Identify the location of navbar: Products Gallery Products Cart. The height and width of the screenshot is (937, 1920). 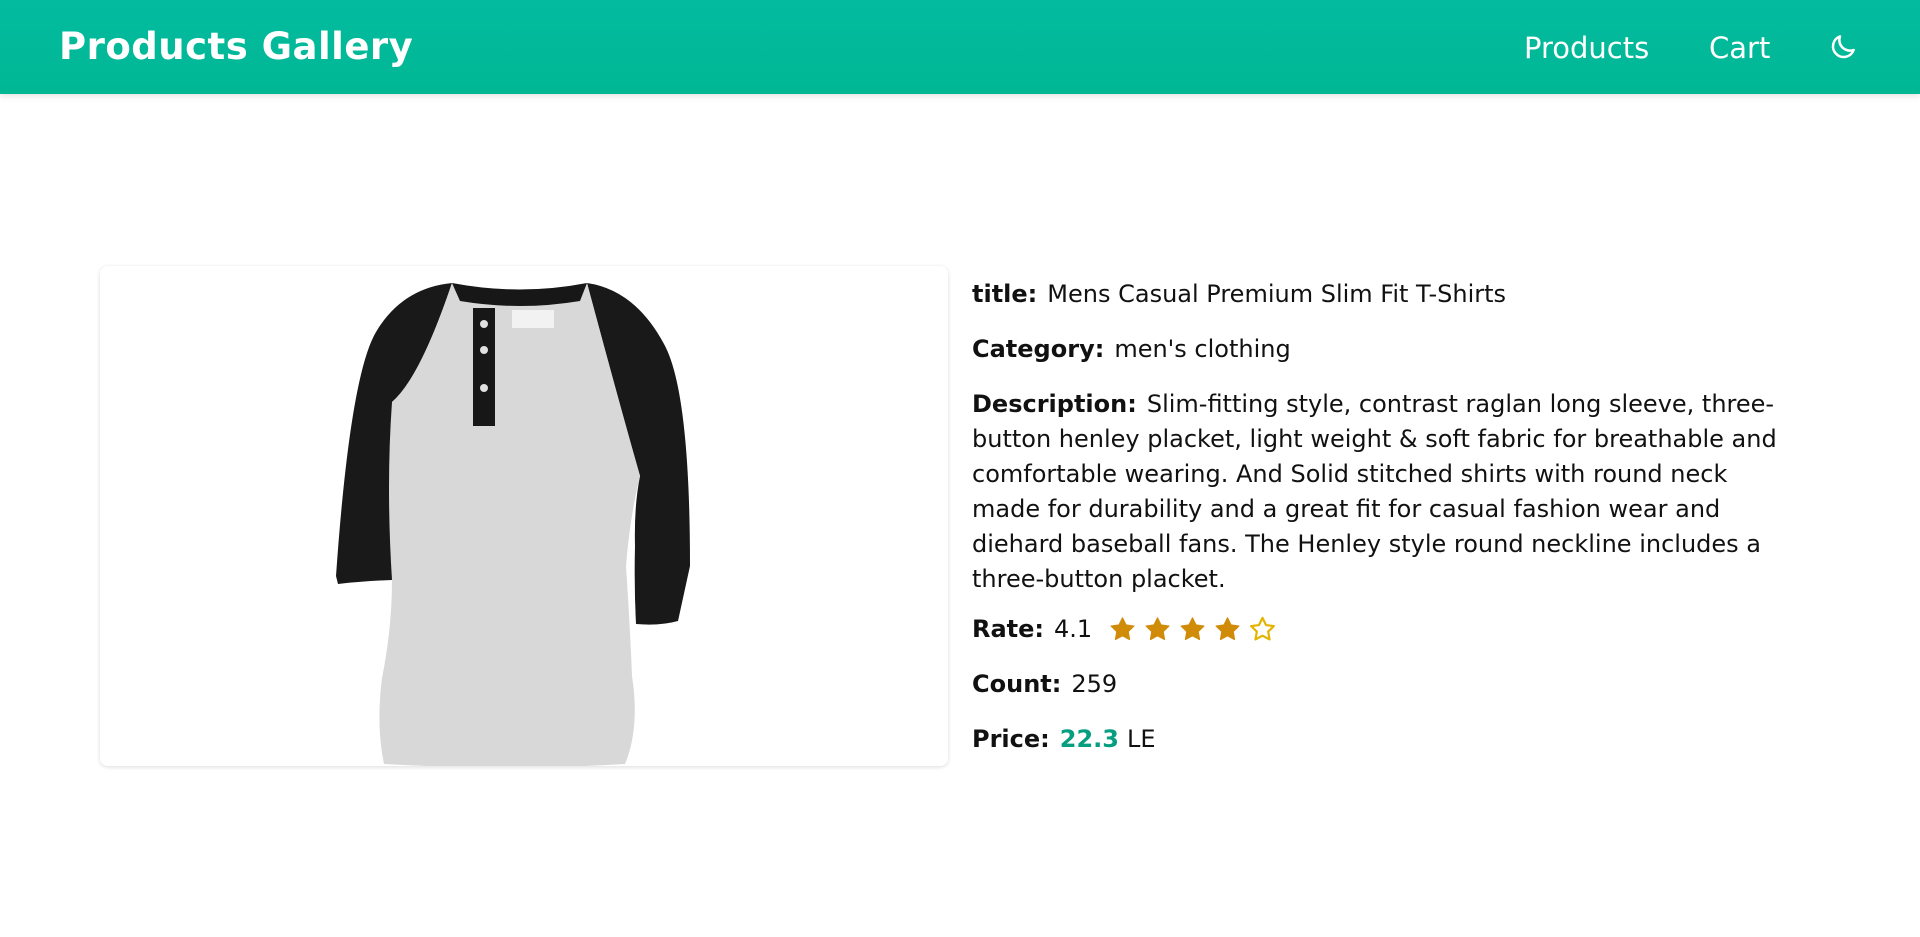
(960, 47).